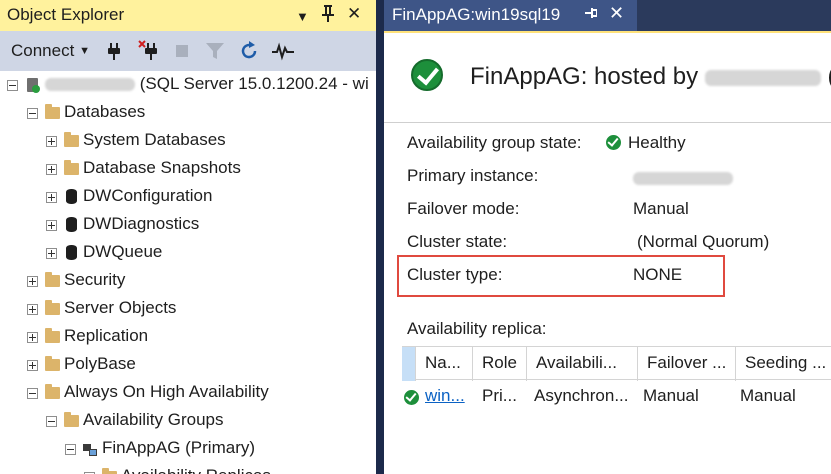 This screenshot has width=831, height=474. What do you see at coordinates (196, 470) in the screenshot?
I see `availability-replicas-label: Availability Replicas` at bounding box center [196, 470].